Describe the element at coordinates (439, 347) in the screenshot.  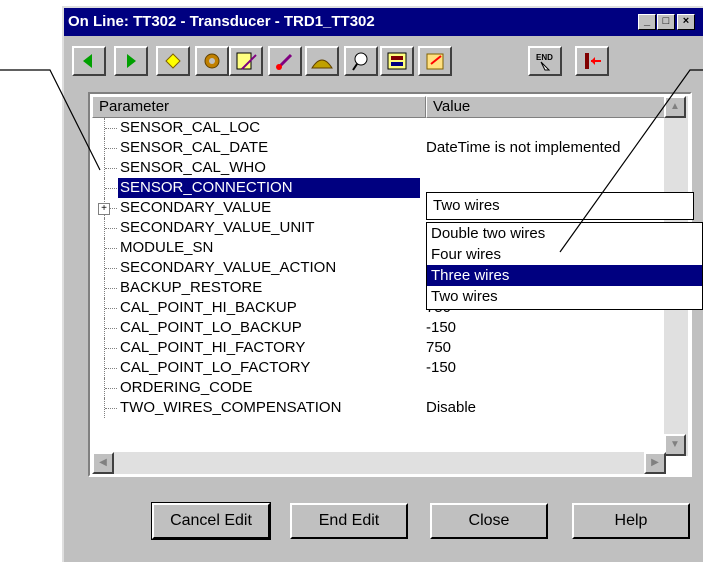
I see `parameter-value: 750` at that location.